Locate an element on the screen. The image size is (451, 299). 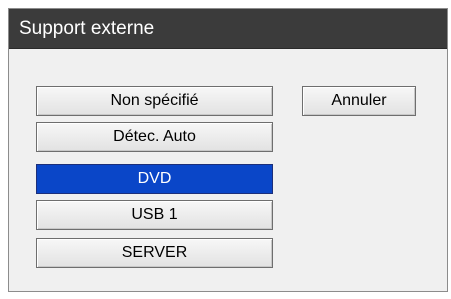
option-dvd-button: DVD is located at coordinates (154, 179).